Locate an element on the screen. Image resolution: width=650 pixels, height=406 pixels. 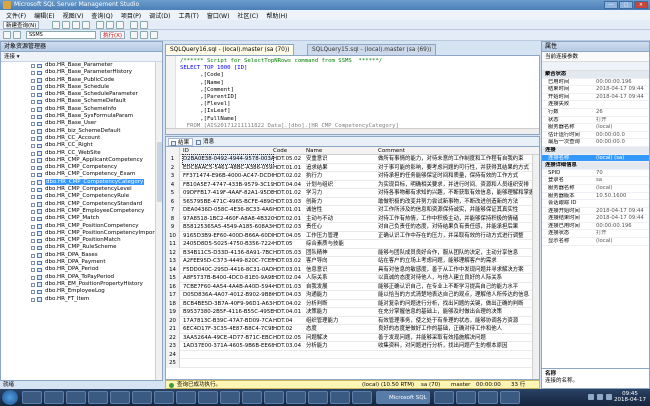
property-category: 连接 is located at coordinates (595, 150).